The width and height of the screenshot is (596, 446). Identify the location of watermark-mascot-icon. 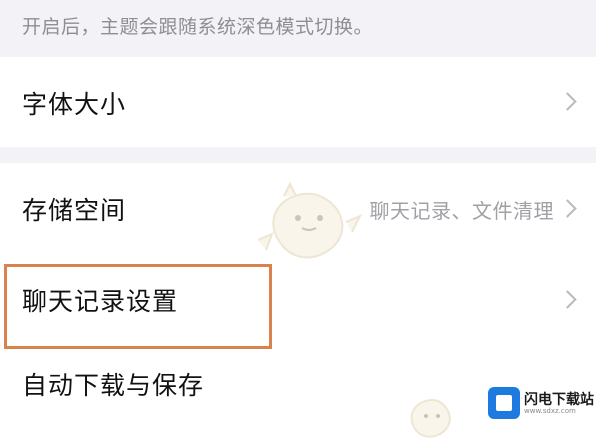
(310, 220).